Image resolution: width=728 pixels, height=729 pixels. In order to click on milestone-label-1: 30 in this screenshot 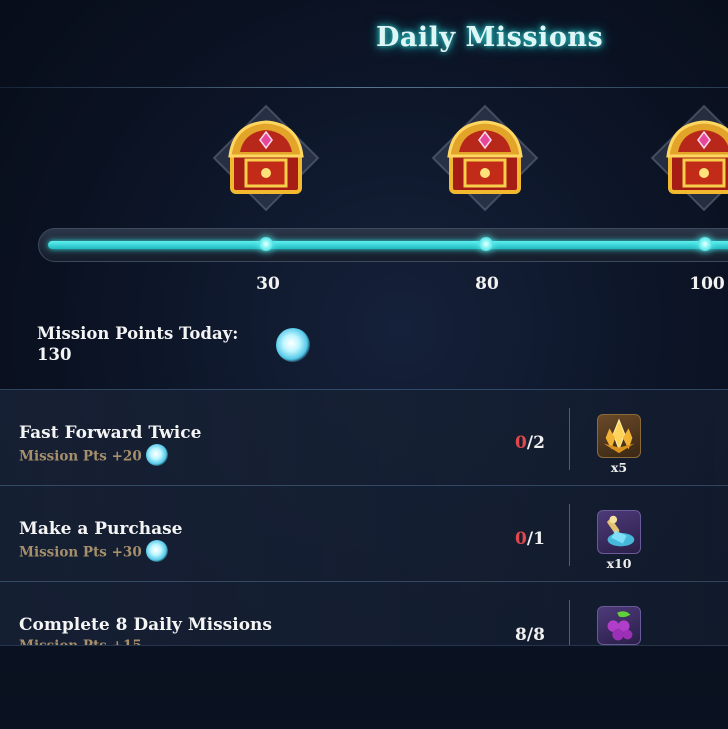, I will do `click(268, 284)`.